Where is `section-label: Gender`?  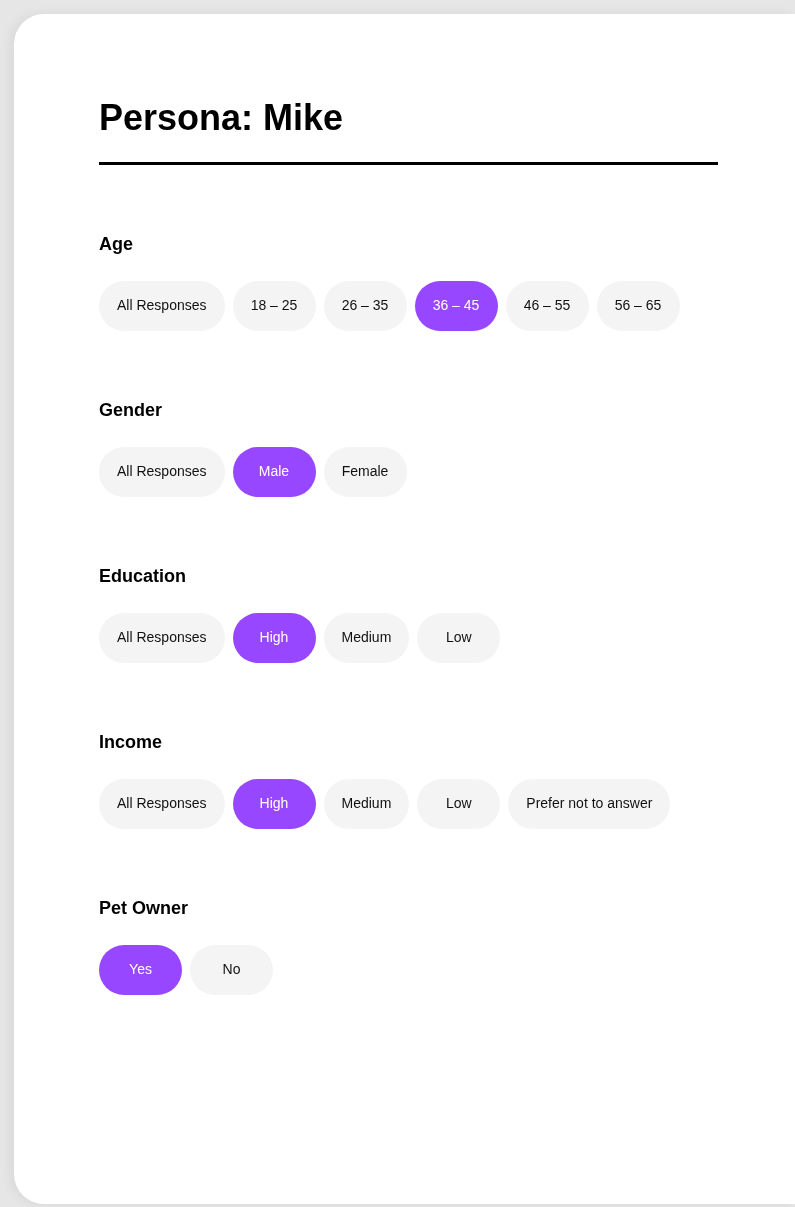 section-label: Gender is located at coordinates (131, 409).